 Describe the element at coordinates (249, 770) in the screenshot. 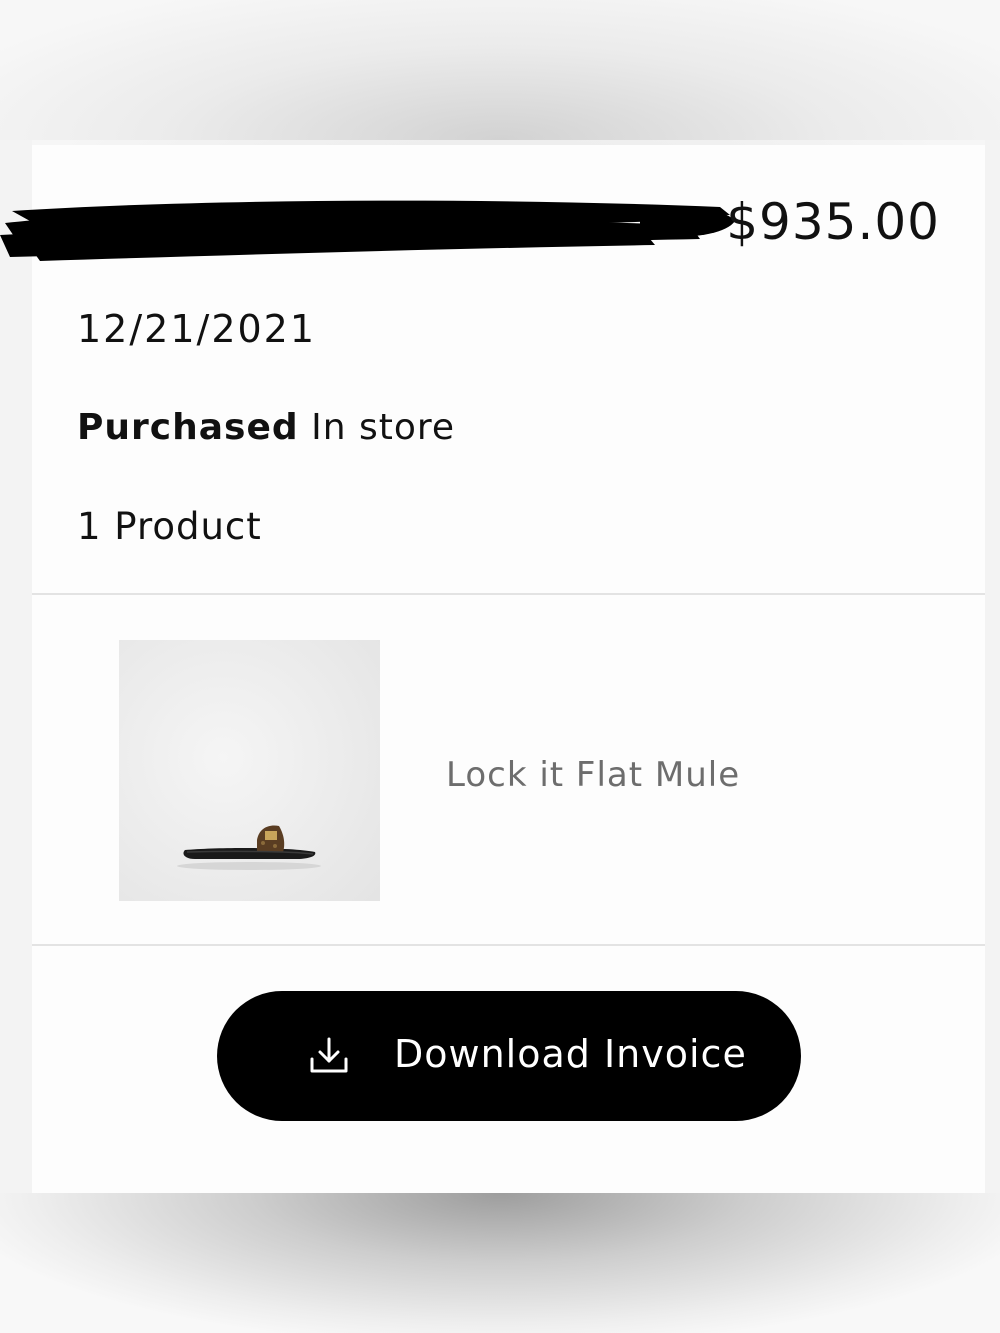

I see `product-image` at that location.